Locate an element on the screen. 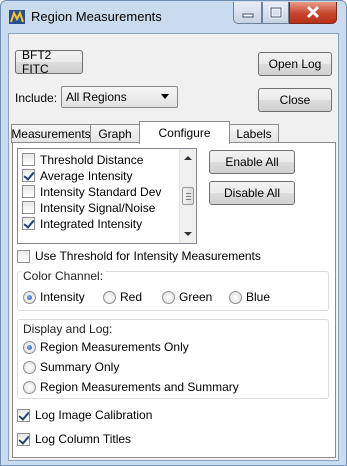 The image size is (347, 466). app-icon is located at coordinates (17, 17).